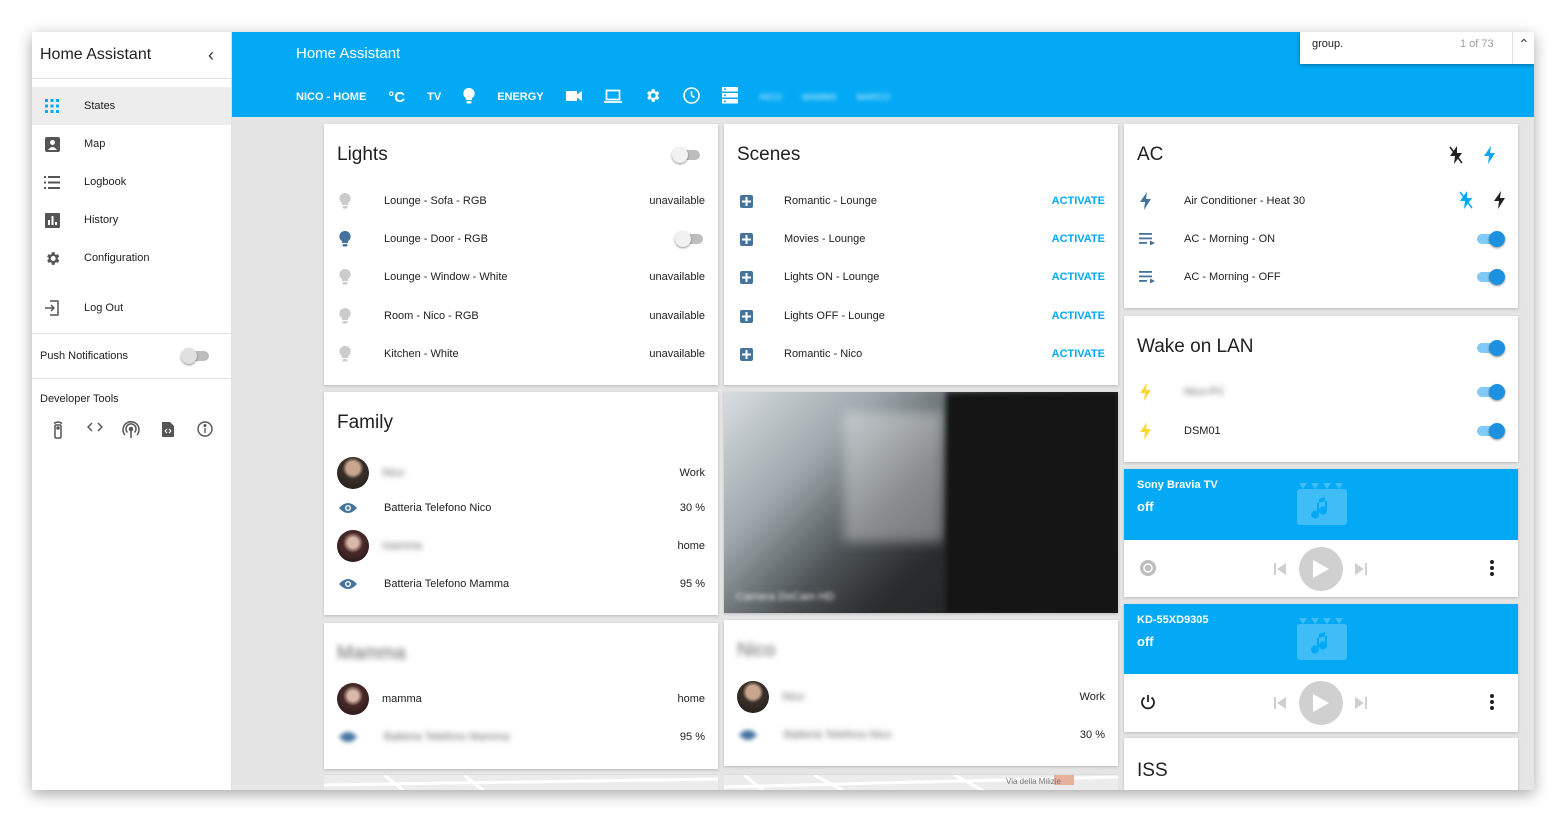  Describe the element at coordinates (521, 354) in the screenshot. I see `list-item: Kitchen - White unavailable` at that location.